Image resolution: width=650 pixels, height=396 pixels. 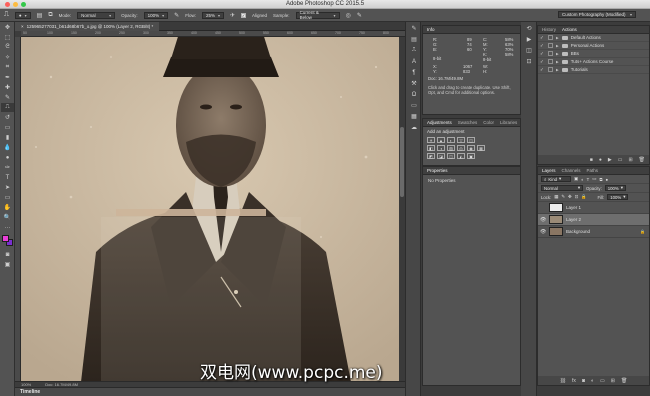 I want to click on layer-opacity-field: 100% ▾, so click(x=615, y=188).